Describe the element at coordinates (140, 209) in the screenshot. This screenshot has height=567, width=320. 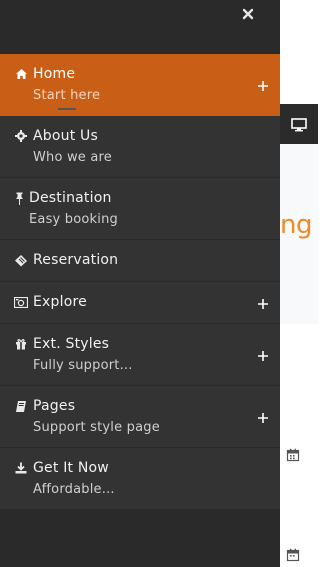
I see `menu-item-destination: Destination Easy booking` at that location.